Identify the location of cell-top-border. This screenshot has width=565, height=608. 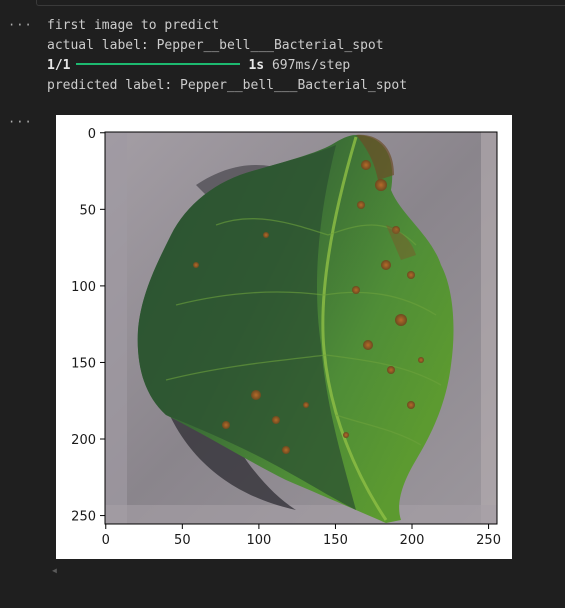
(300, 3).